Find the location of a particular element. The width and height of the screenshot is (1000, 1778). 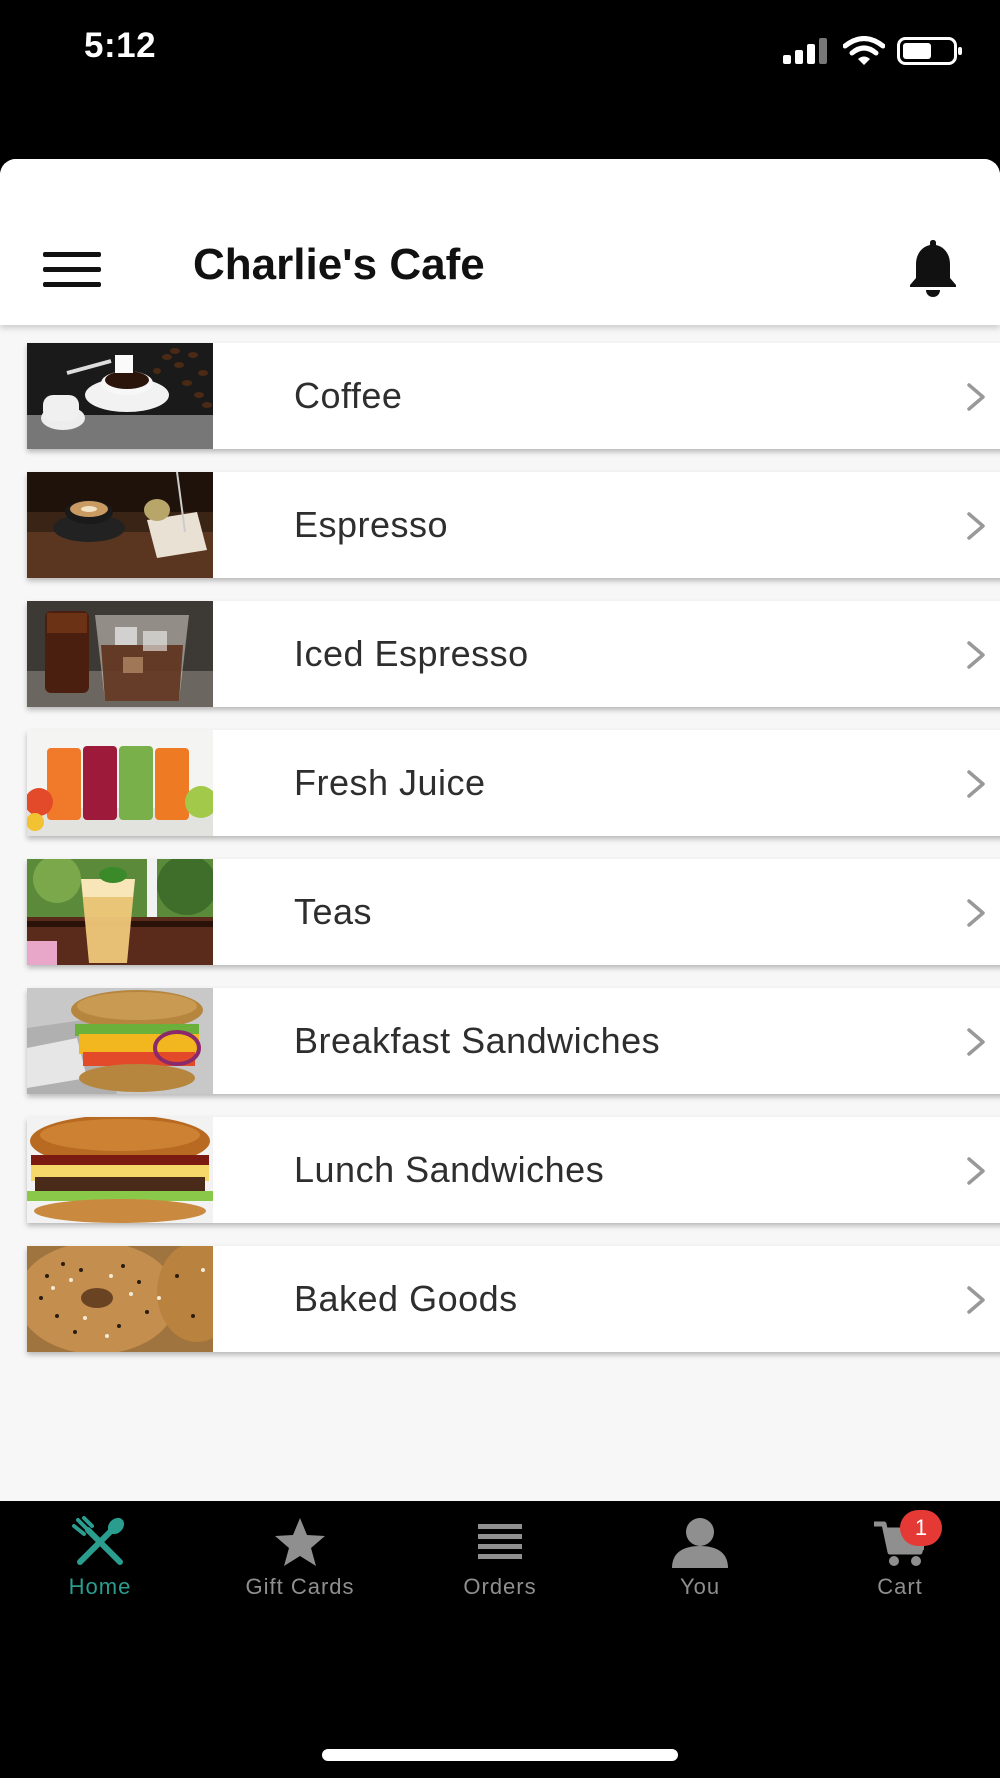

category-label: Breakfast Sandwiches is located at coordinates (477, 1040).